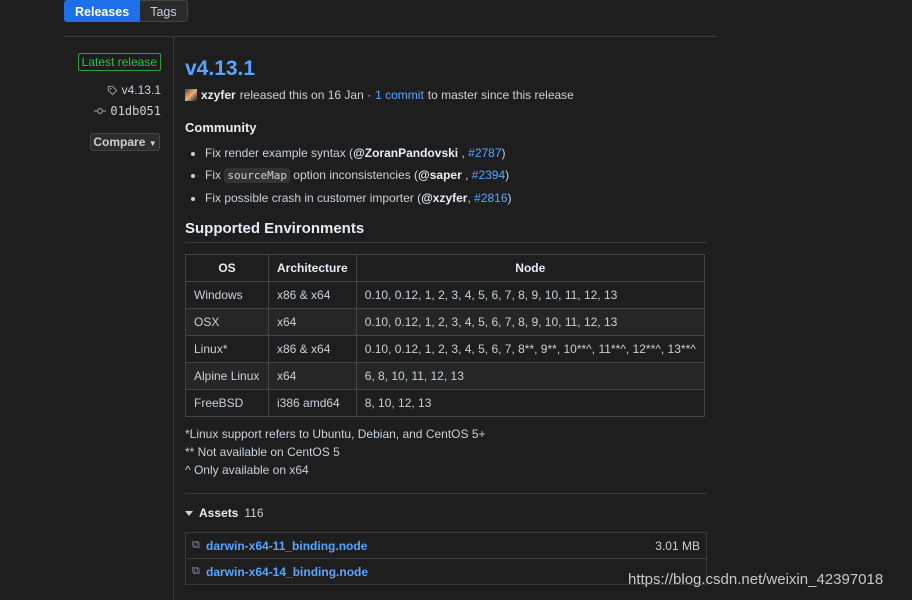 This screenshot has height=600, width=912. What do you see at coordinates (152, 143) in the screenshot?
I see `caret-down-icon: ▼` at bounding box center [152, 143].